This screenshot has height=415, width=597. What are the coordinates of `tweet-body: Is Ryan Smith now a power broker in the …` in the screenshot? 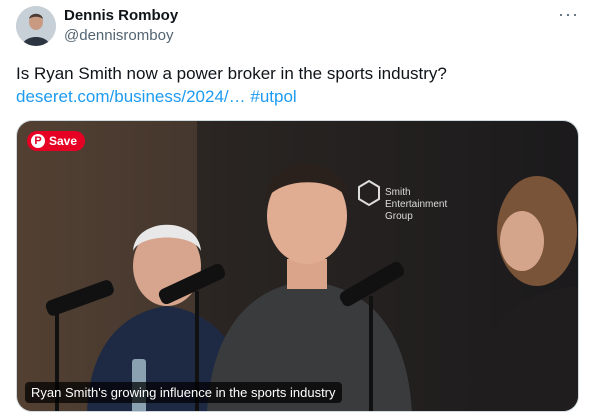 It's located at (231, 73).